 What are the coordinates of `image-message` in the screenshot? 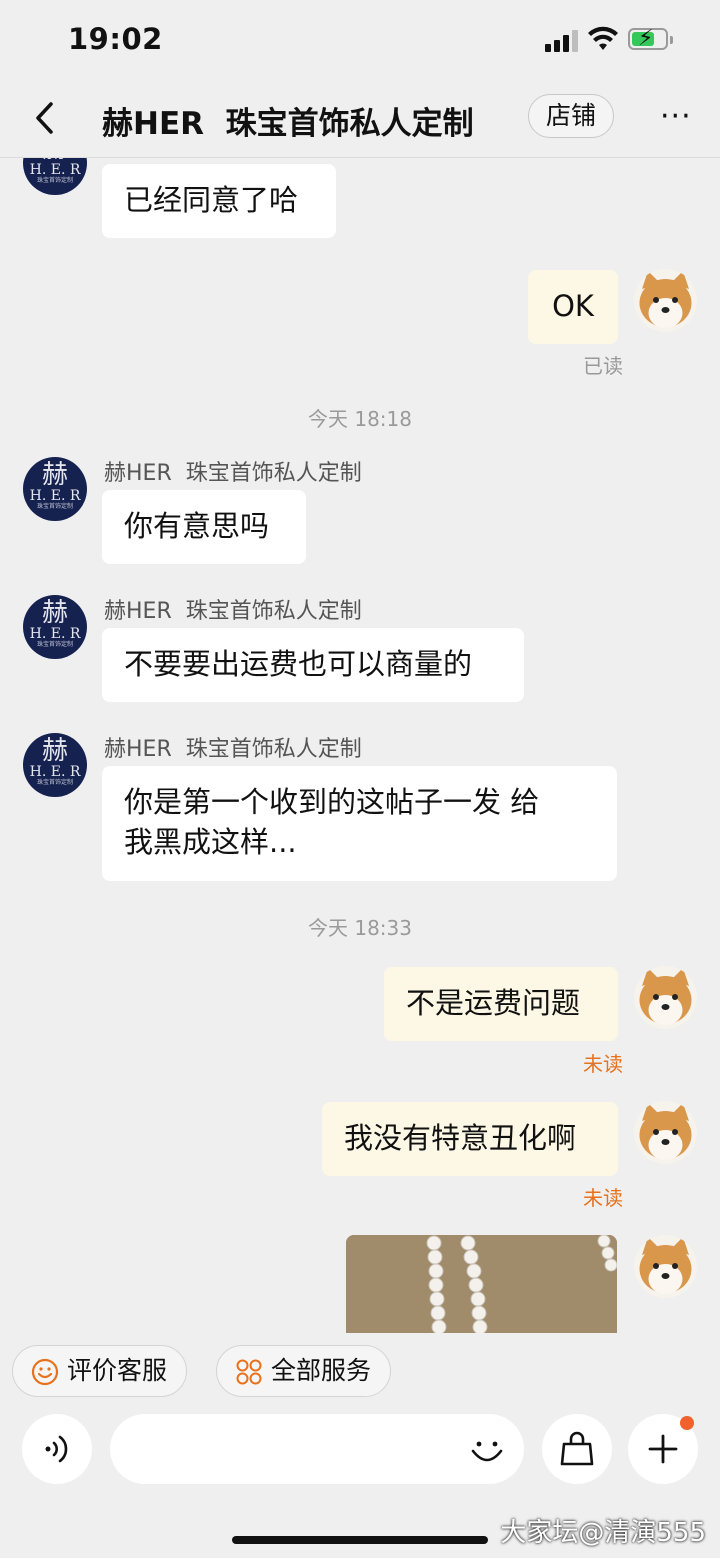 It's located at (481, 1284).